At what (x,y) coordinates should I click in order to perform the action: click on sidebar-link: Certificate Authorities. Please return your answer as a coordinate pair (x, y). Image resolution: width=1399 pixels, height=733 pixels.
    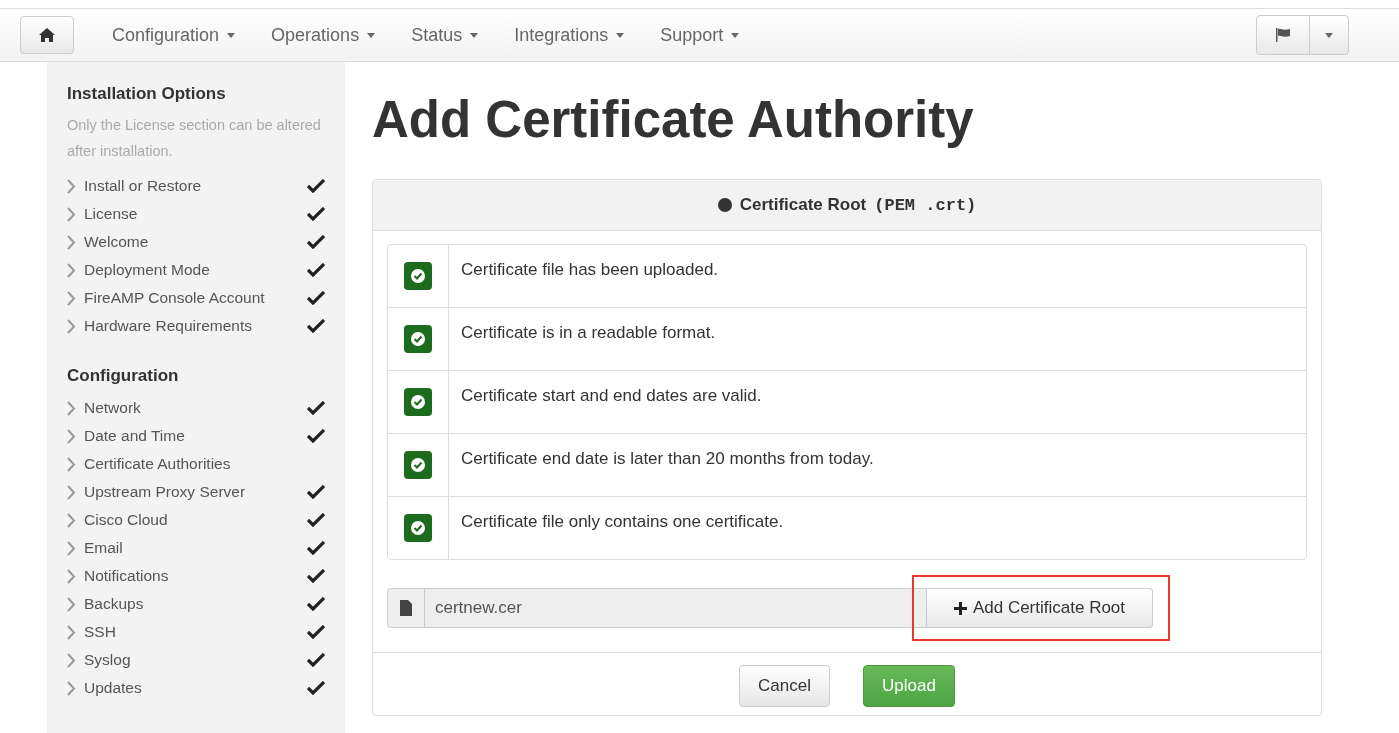
    Looking at the image, I should click on (204, 464).